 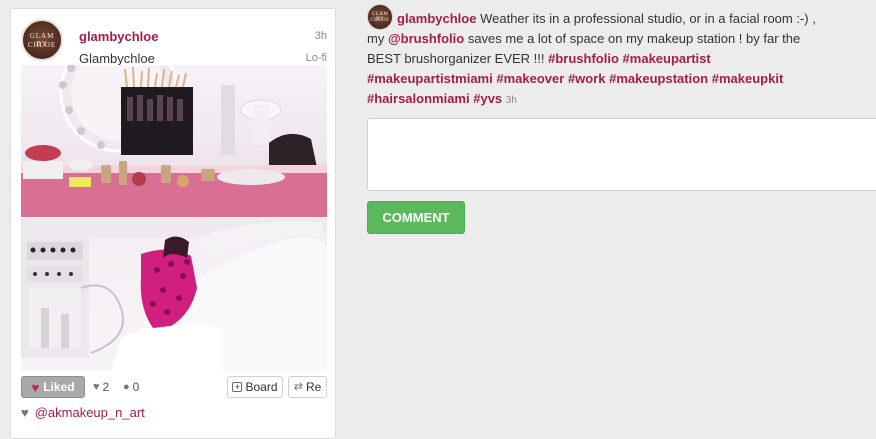 I want to click on hashtag: #brushfolio, so click(x=583, y=58).